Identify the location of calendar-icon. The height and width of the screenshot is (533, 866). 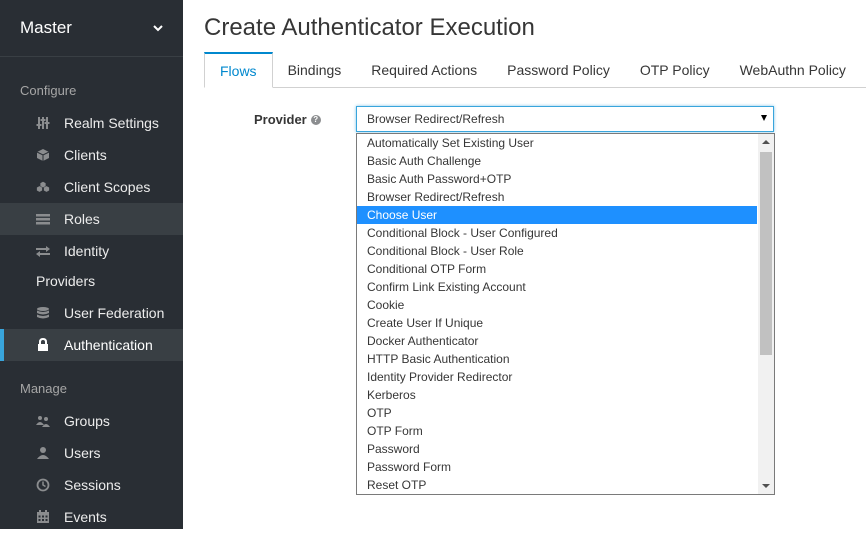
(43, 517).